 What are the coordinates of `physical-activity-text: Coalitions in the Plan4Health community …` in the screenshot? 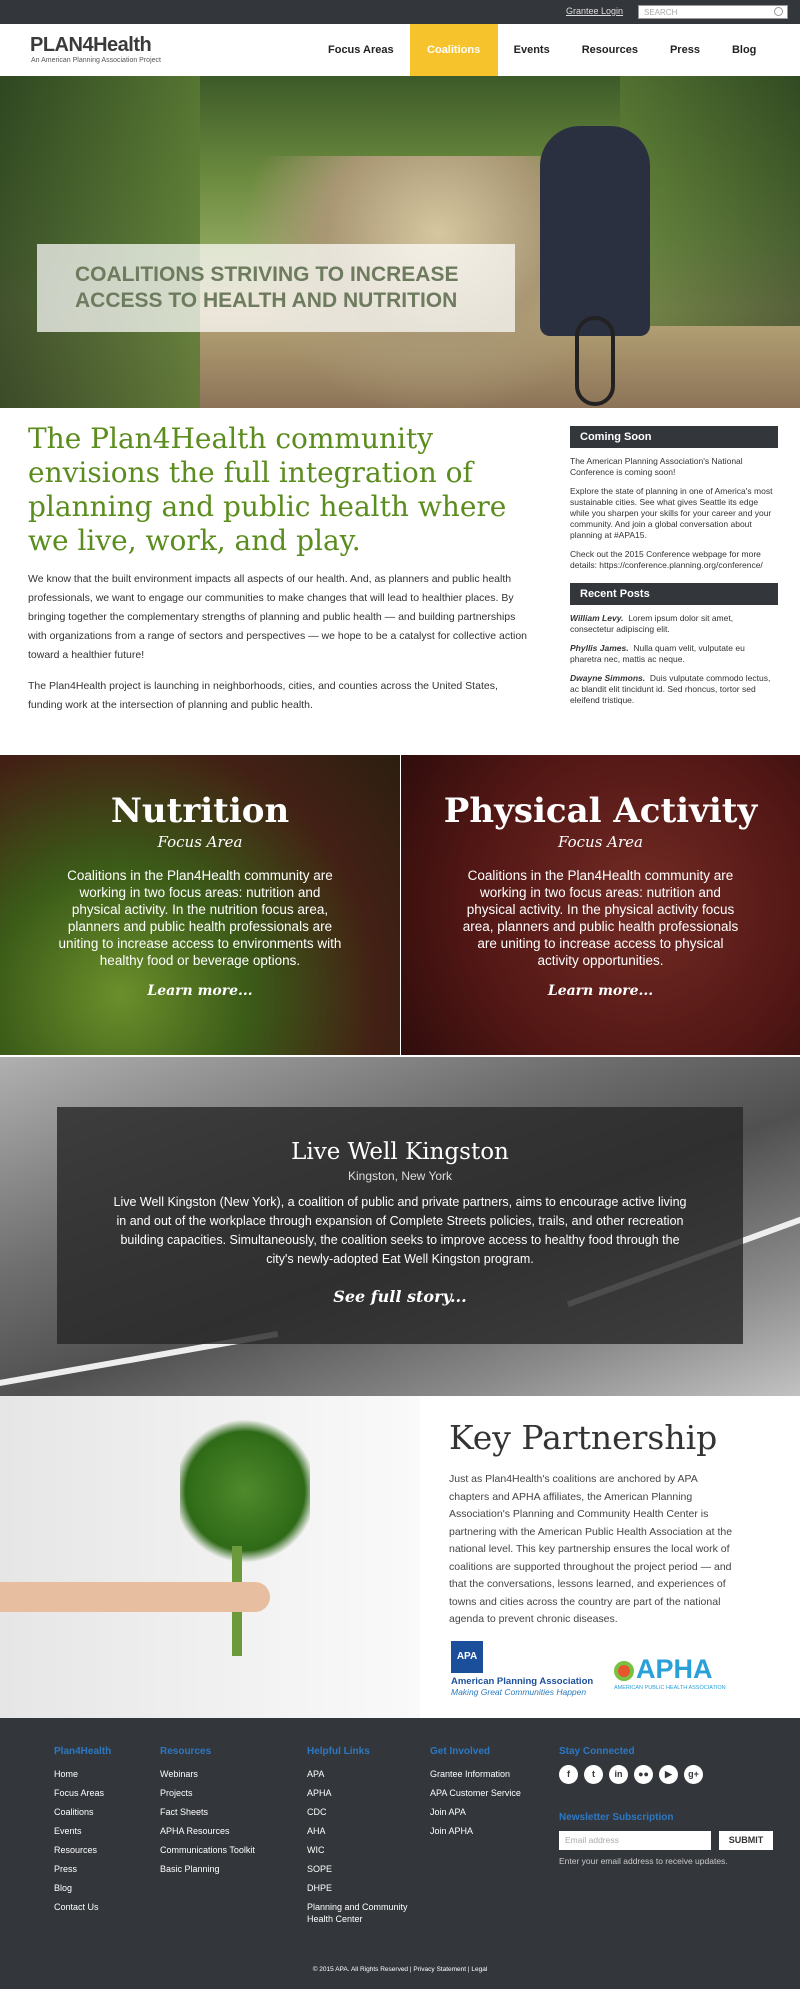 It's located at (600, 918).